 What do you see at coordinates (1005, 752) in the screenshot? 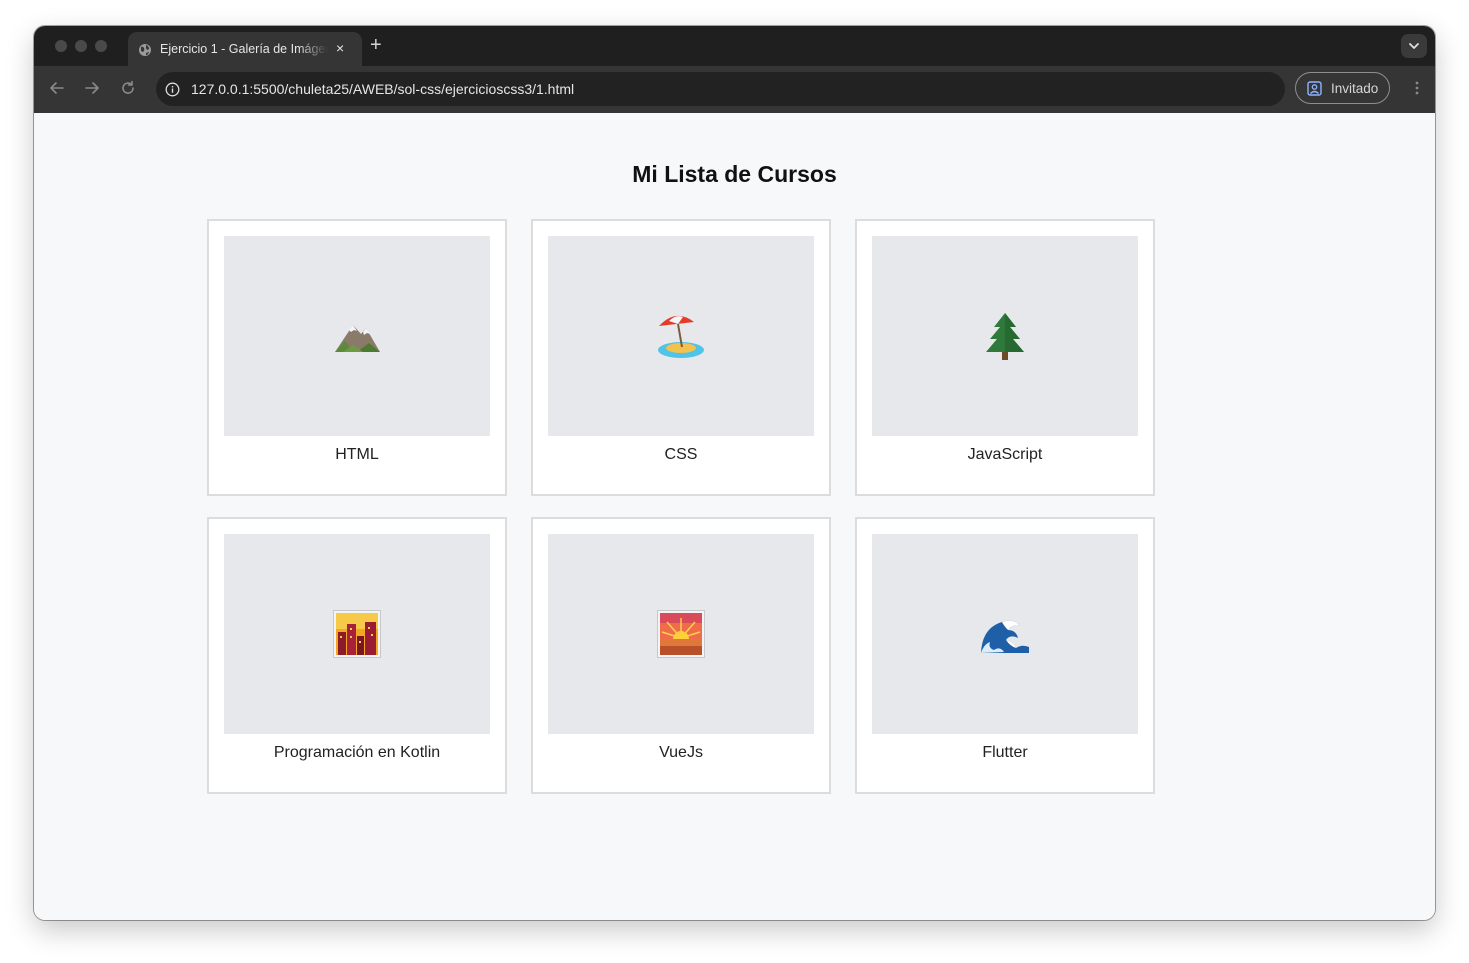
I see `course-label: Flutter` at bounding box center [1005, 752].